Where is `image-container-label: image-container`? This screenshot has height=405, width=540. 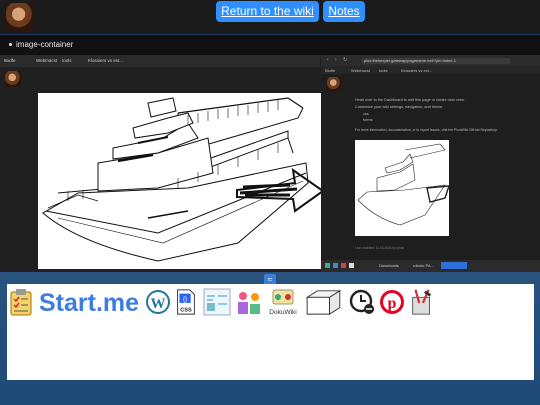 image-container-label: image-container is located at coordinates (45, 44).